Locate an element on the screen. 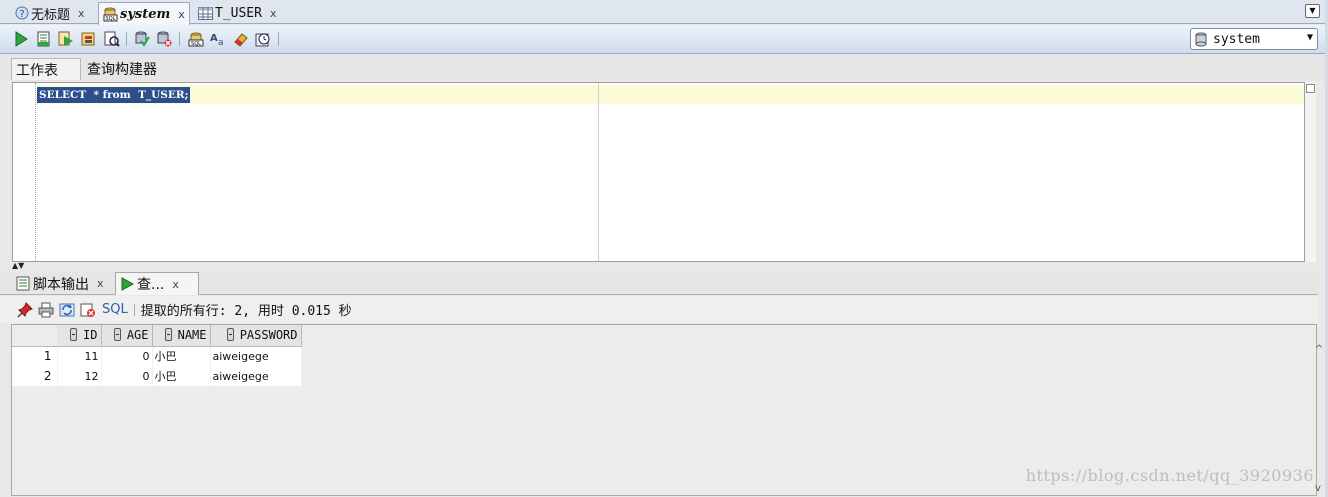  fetch-status-text: 提取的所有行: 2, 用时 0.015 秒 is located at coordinates (246, 311).